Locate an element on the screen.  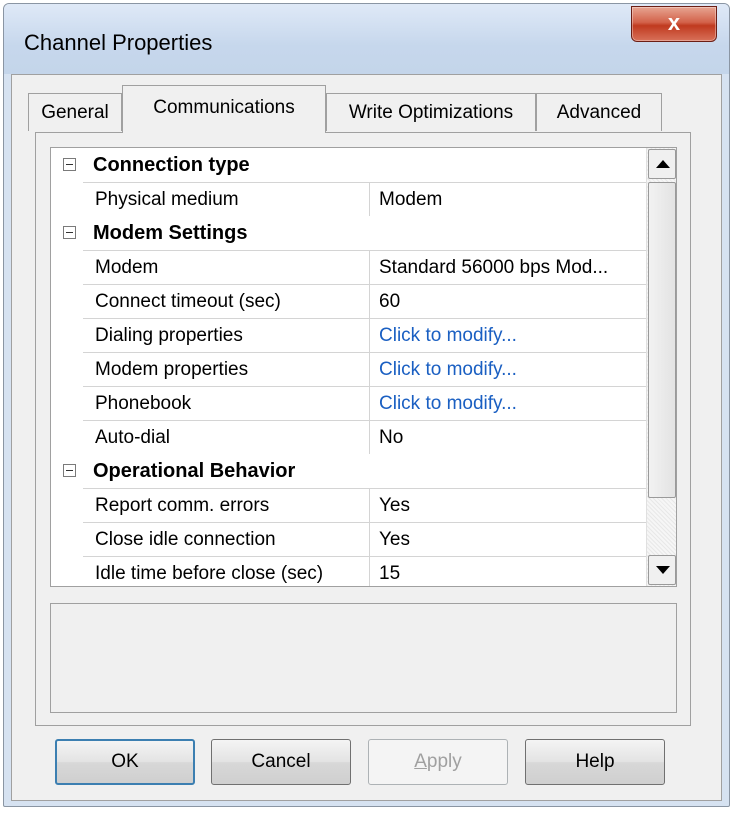
property-row: Report comm. errors Yes is located at coordinates (349, 505).